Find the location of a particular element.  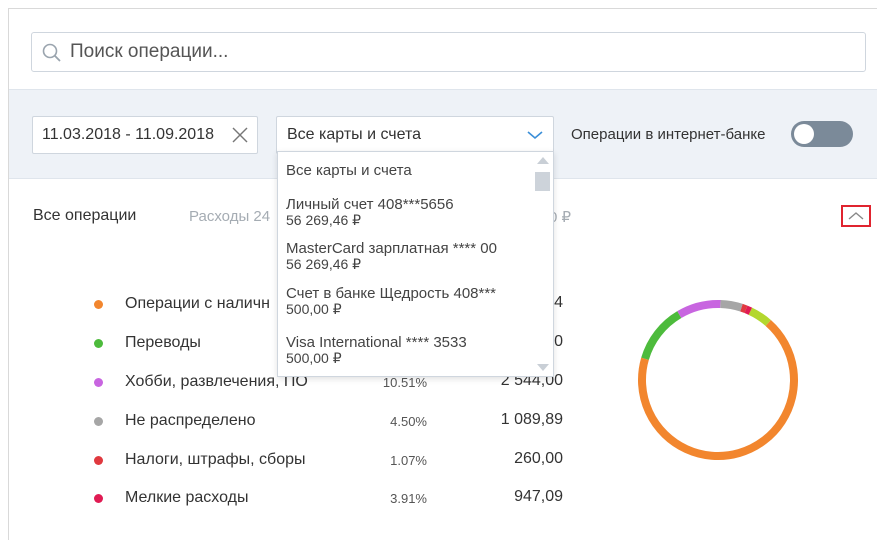

category-name: Не распределено is located at coordinates (190, 420).